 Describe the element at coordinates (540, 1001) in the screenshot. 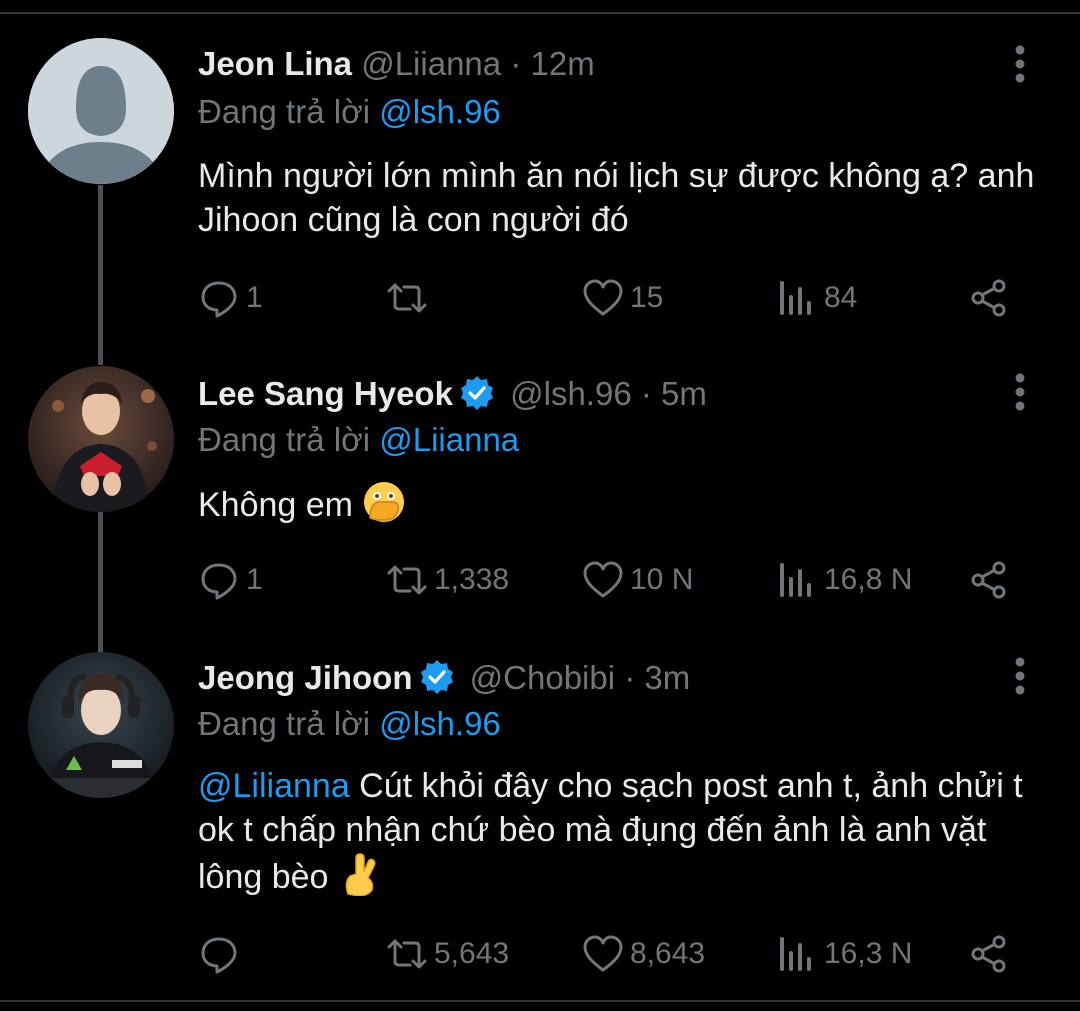

I see `bottom-divider` at that location.